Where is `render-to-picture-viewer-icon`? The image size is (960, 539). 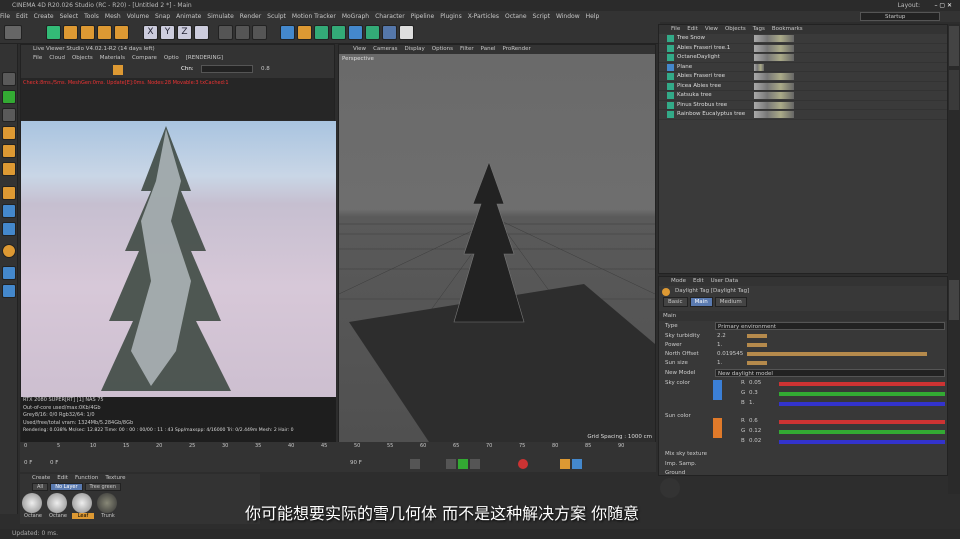
render-to-picture-viewer-icon is located at coordinates (242, 32).